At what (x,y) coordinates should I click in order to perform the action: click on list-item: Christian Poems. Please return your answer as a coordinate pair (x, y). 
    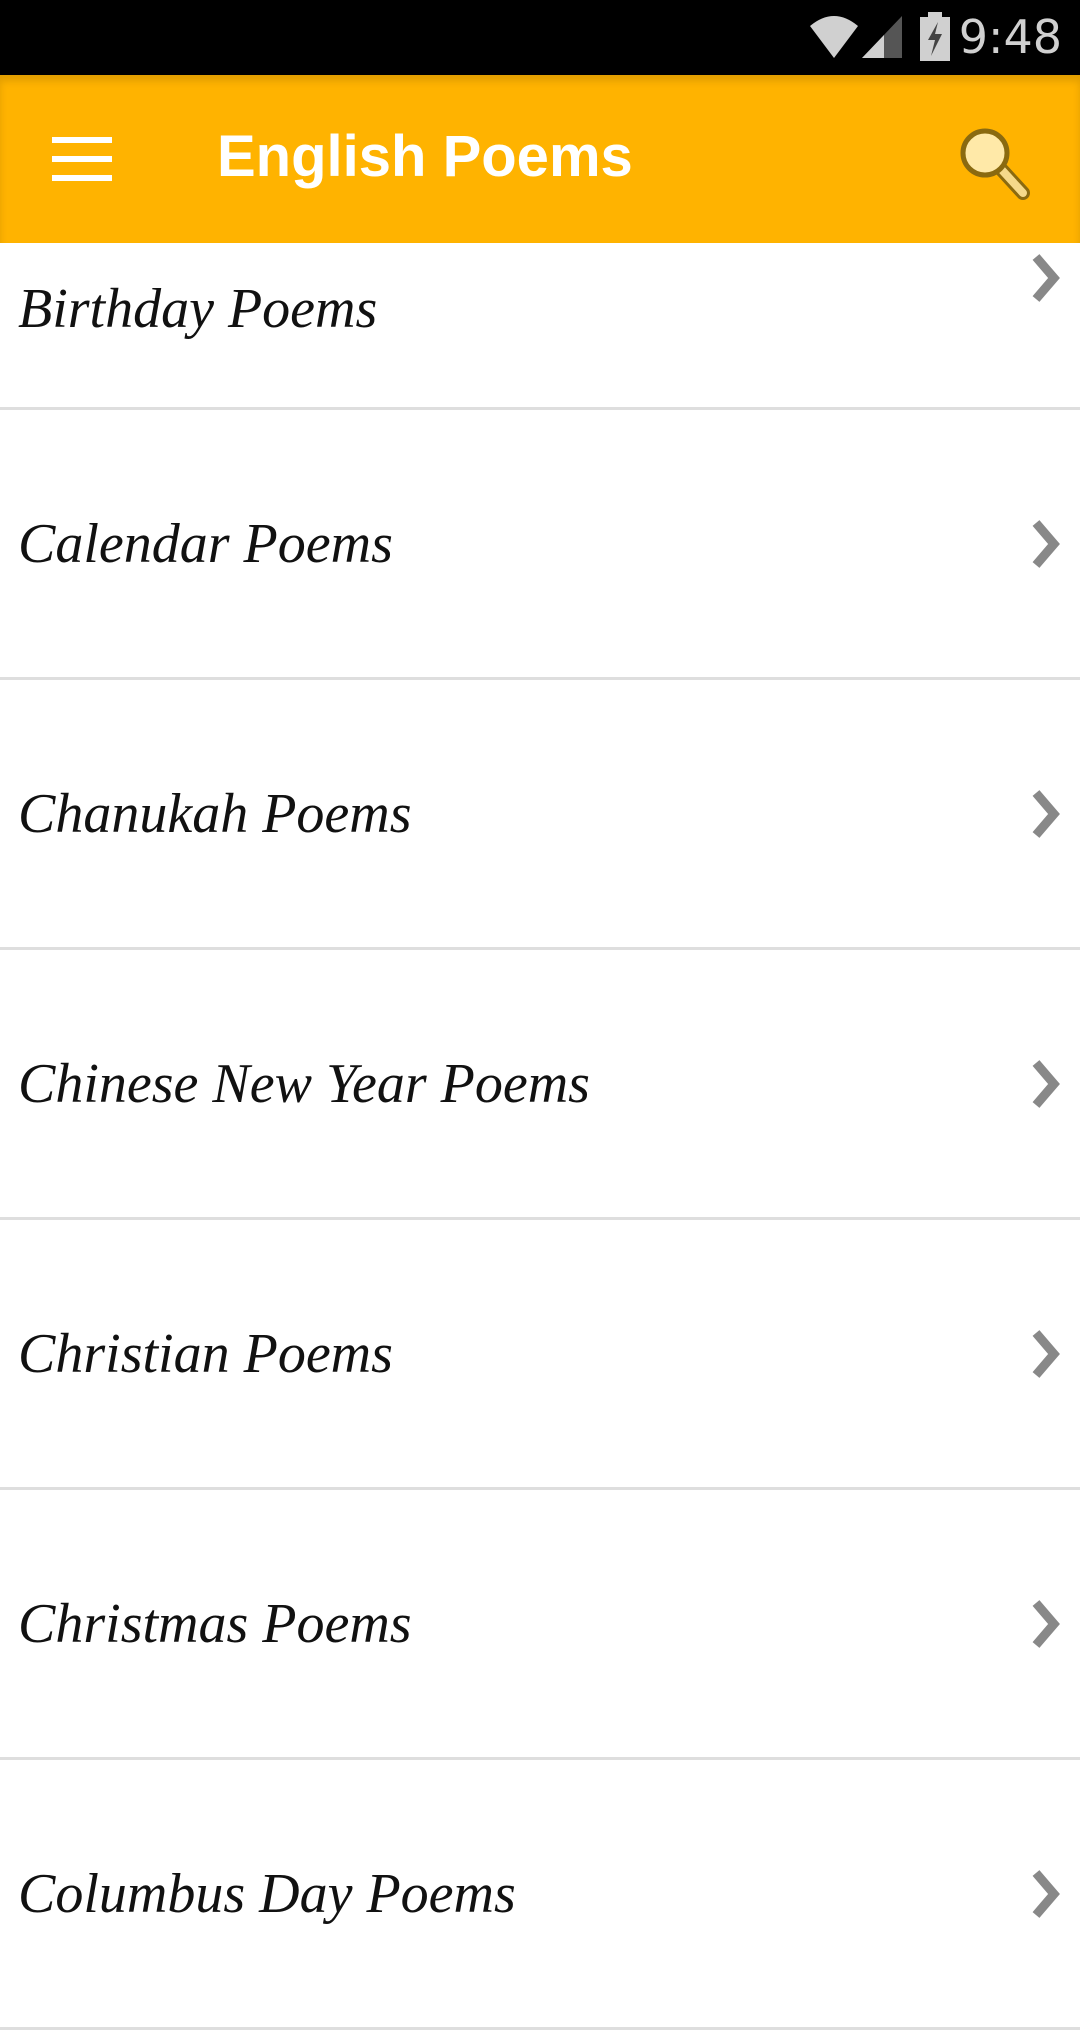
    Looking at the image, I should click on (540, 1355).